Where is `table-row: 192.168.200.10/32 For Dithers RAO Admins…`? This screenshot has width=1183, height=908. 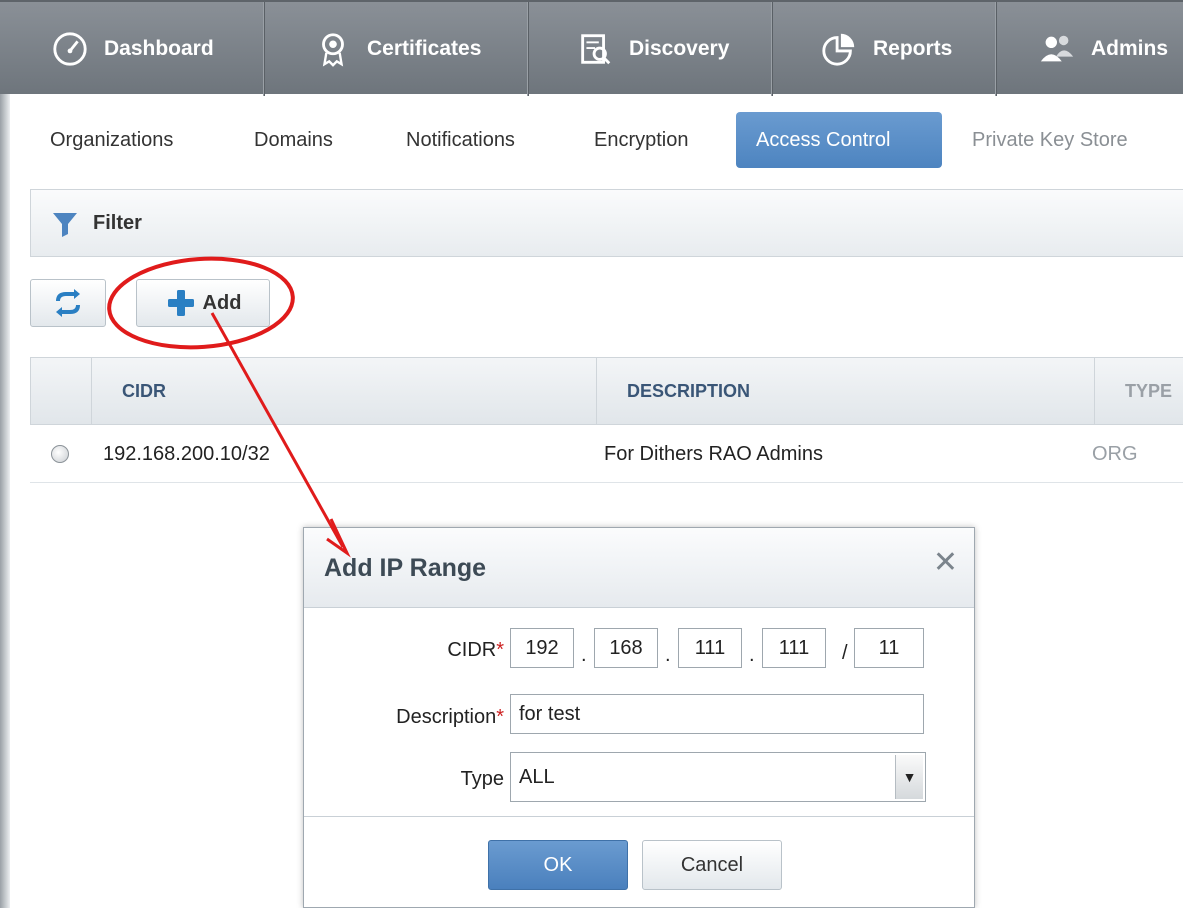 table-row: 192.168.200.10/32 For Dithers RAO Admins… is located at coordinates (606, 454).